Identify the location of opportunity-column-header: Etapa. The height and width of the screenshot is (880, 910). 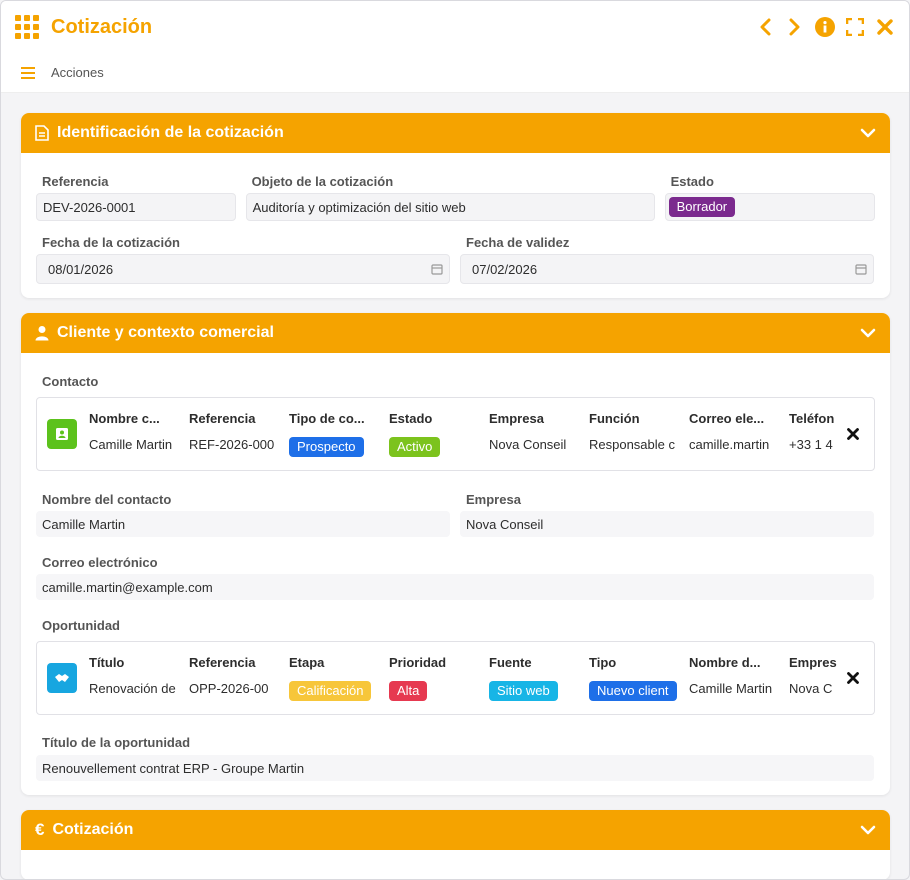
(307, 662).